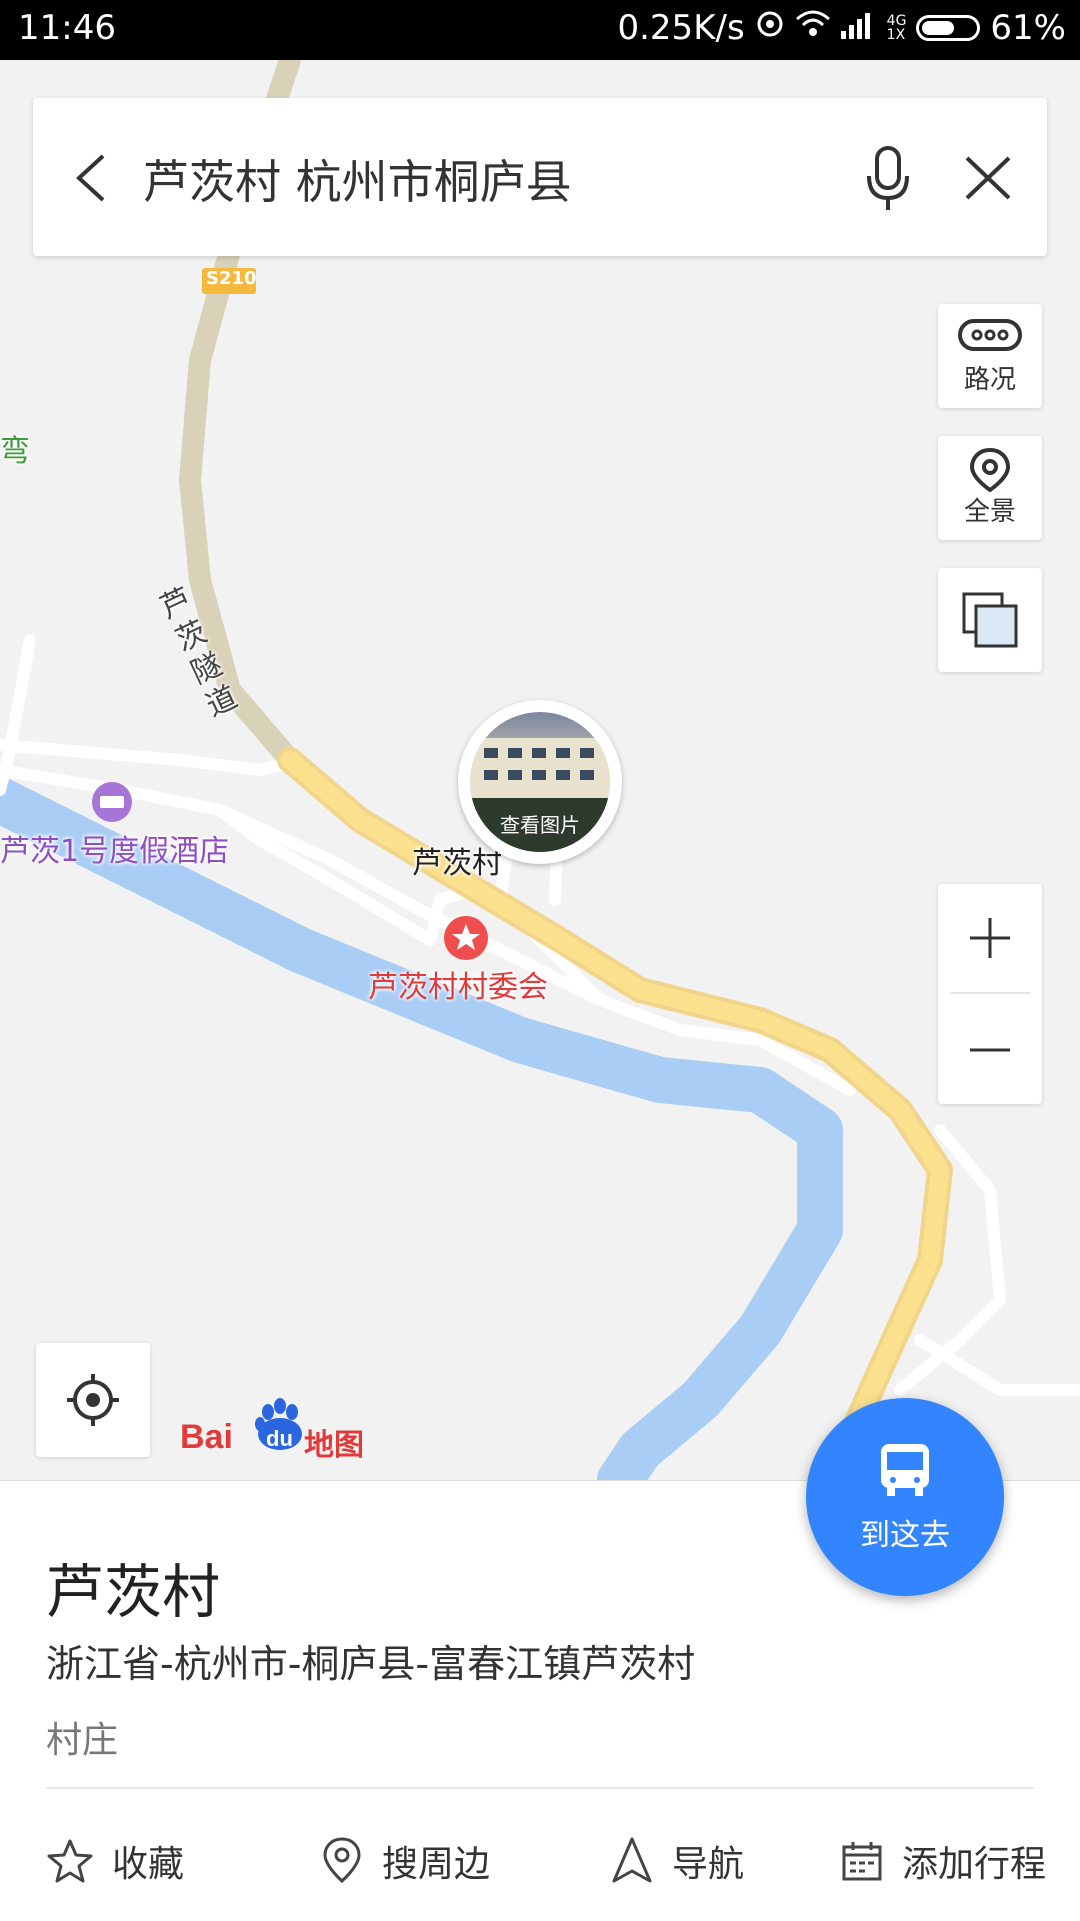 The image size is (1080, 1921). I want to click on traffic-icon, so click(990, 335).